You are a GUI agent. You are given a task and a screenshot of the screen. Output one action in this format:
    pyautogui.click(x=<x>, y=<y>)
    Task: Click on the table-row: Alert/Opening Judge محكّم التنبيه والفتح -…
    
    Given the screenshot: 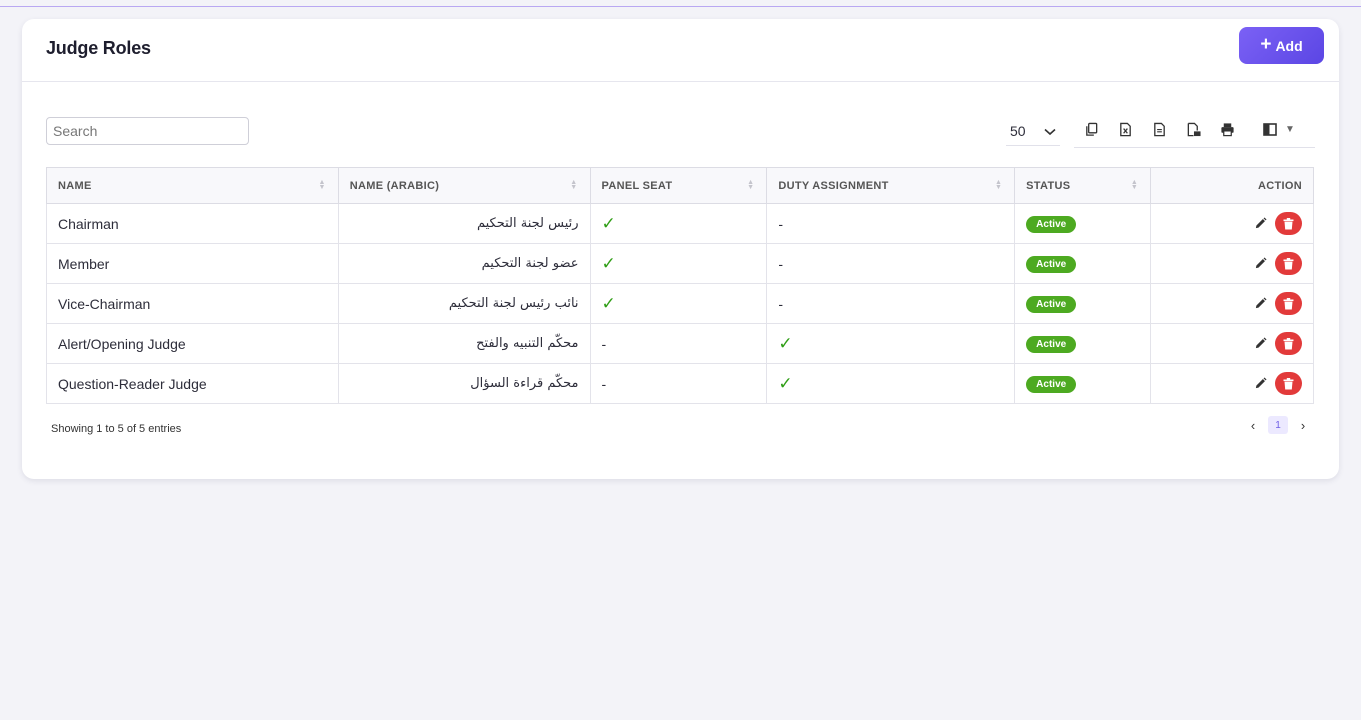 What is the action you would take?
    pyautogui.click(x=680, y=343)
    